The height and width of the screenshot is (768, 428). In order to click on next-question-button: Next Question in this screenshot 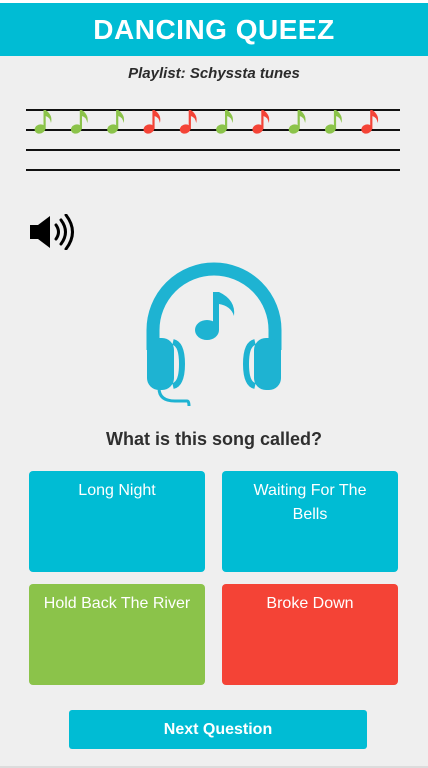, I will do `click(218, 729)`.